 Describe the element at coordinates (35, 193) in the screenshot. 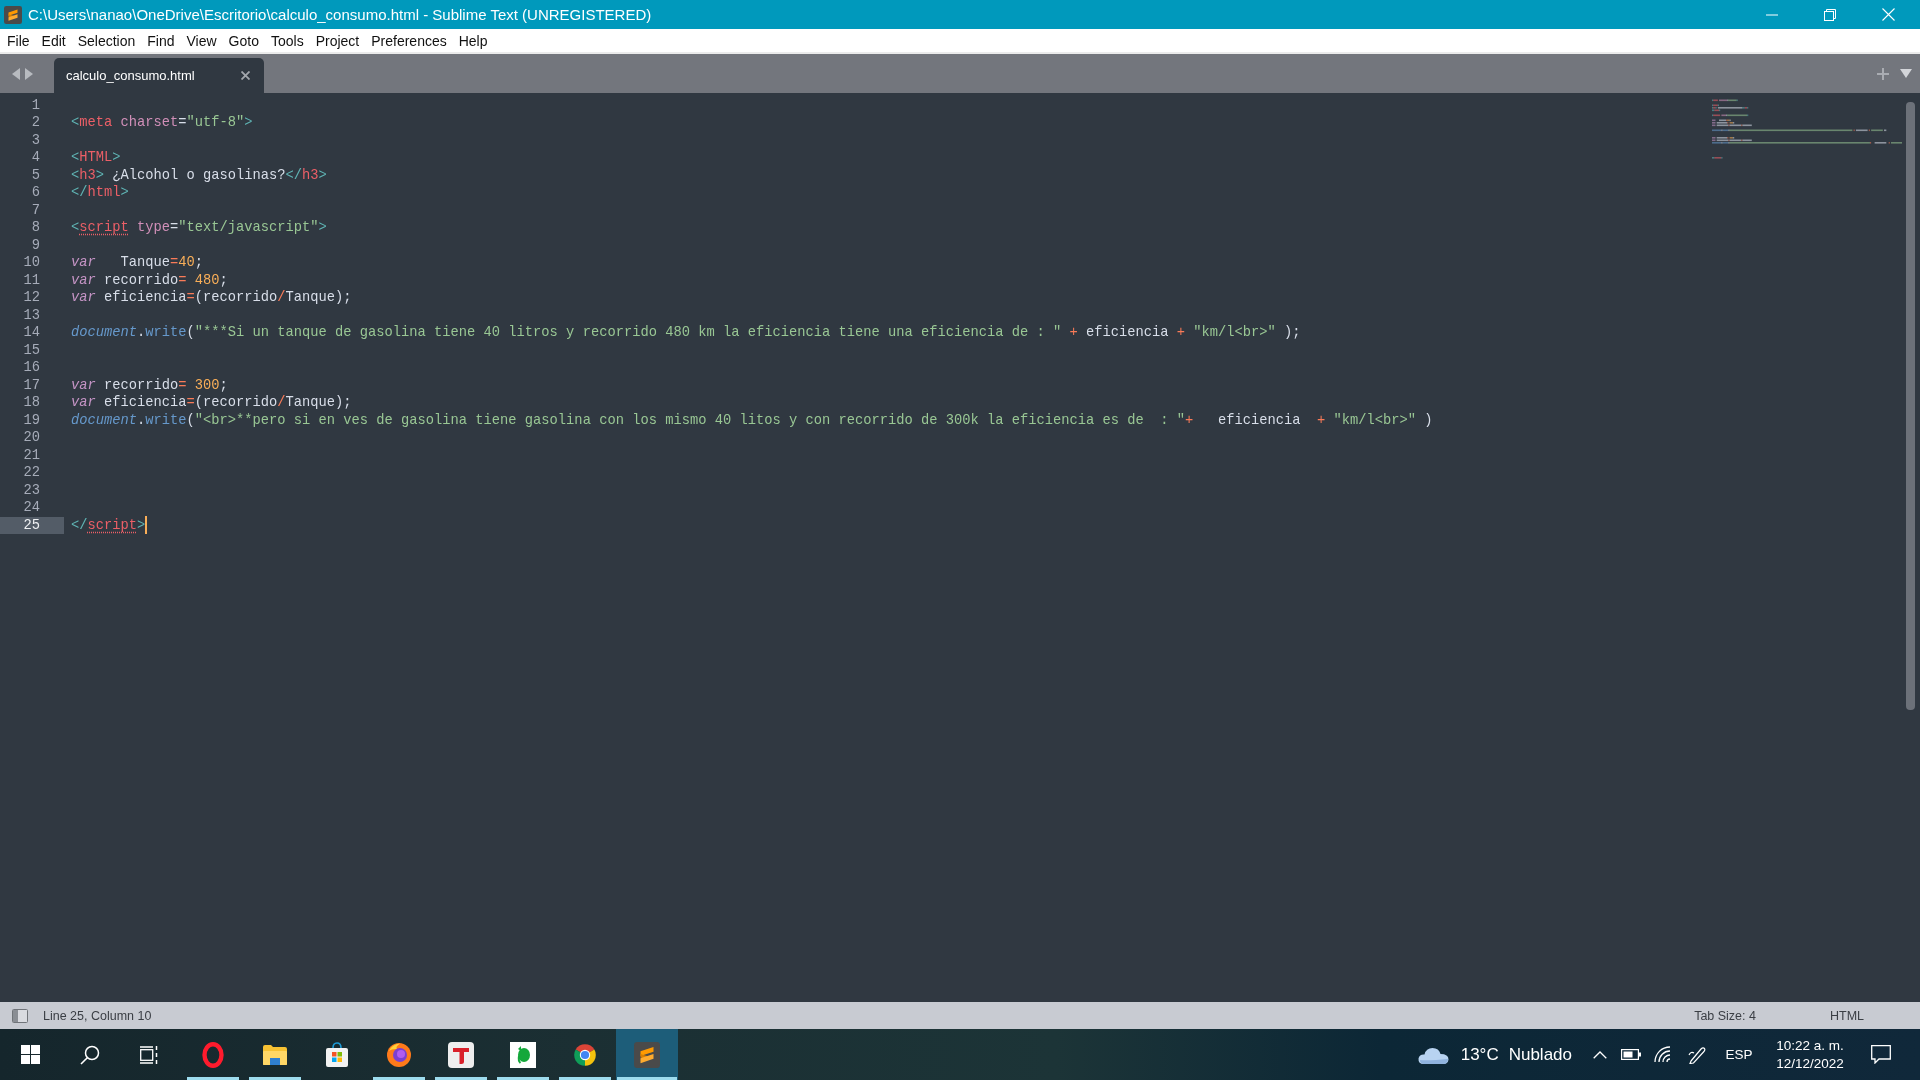

I see `line-number: 6` at that location.